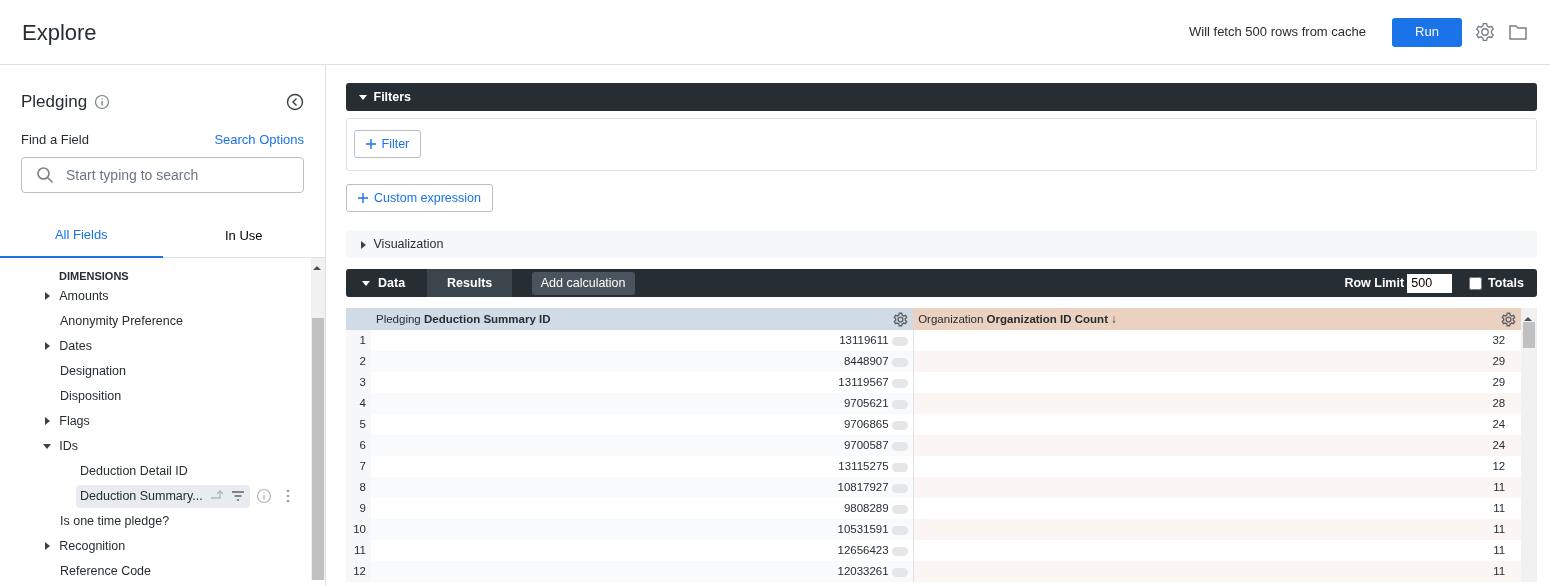 The width and height of the screenshot is (1550, 586). Describe the element at coordinates (237, 496) in the screenshot. I see `filter-icon` at that location.